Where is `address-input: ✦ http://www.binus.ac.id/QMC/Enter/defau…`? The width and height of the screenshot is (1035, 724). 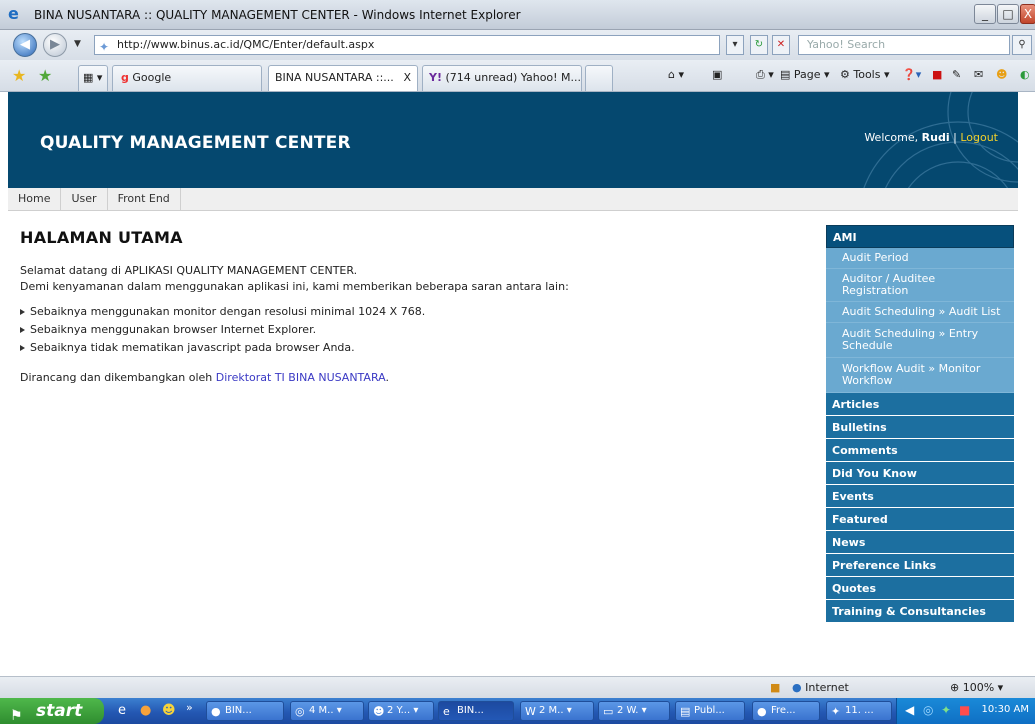 address-input: ✦ http://www.binus.ac.id/QMC/Enter/defau… is located at coordinates (407, 45).